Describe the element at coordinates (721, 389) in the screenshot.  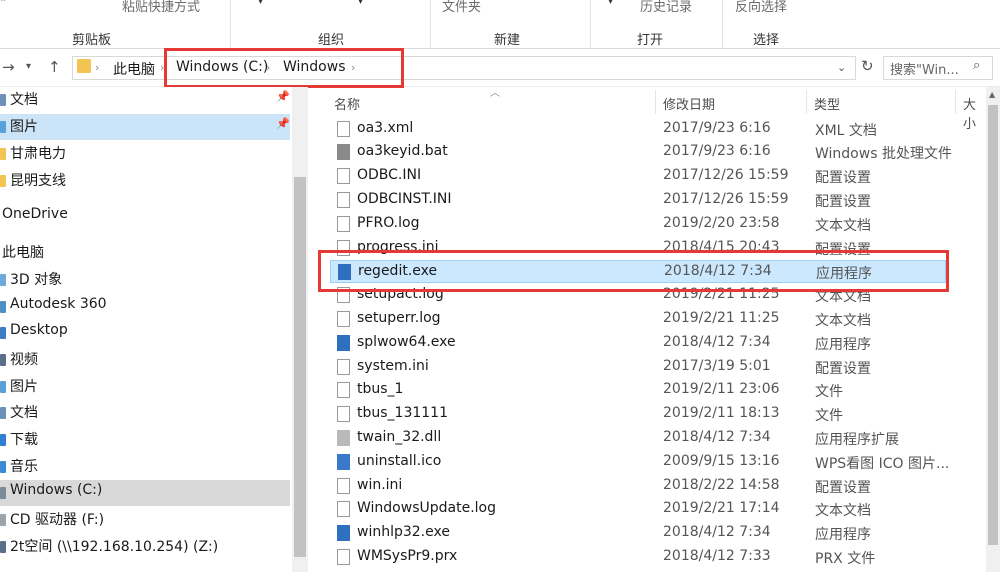
I see `file-date: 2019/2/11 23:06` at that location.